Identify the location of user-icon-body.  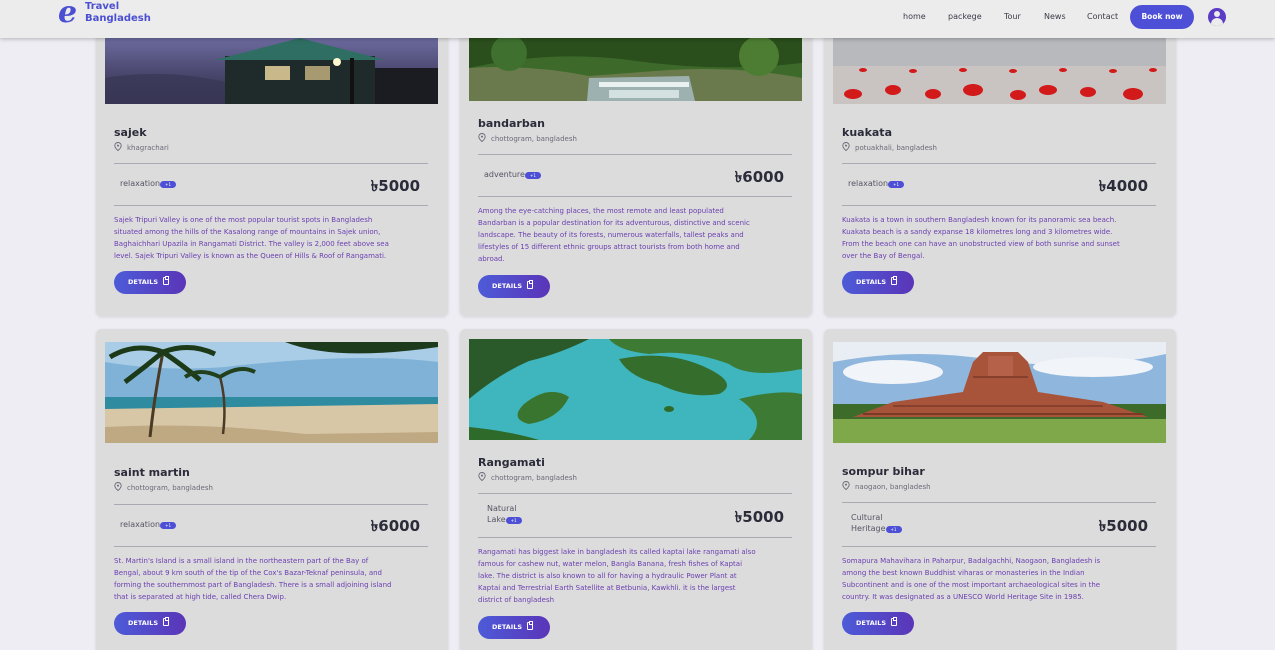
(1217, 22).